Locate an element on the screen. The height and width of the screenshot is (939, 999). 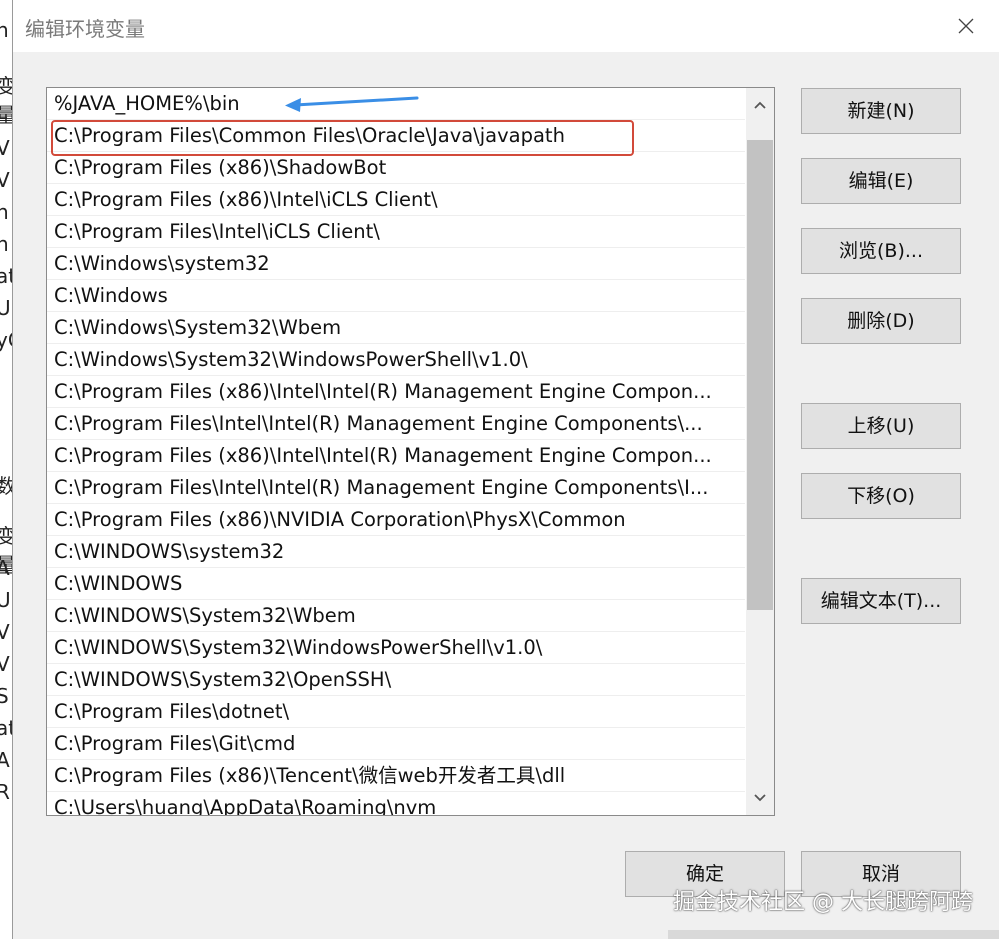
list-item: %JAVA_HOME%\bin is located at coordinates (396, 104).